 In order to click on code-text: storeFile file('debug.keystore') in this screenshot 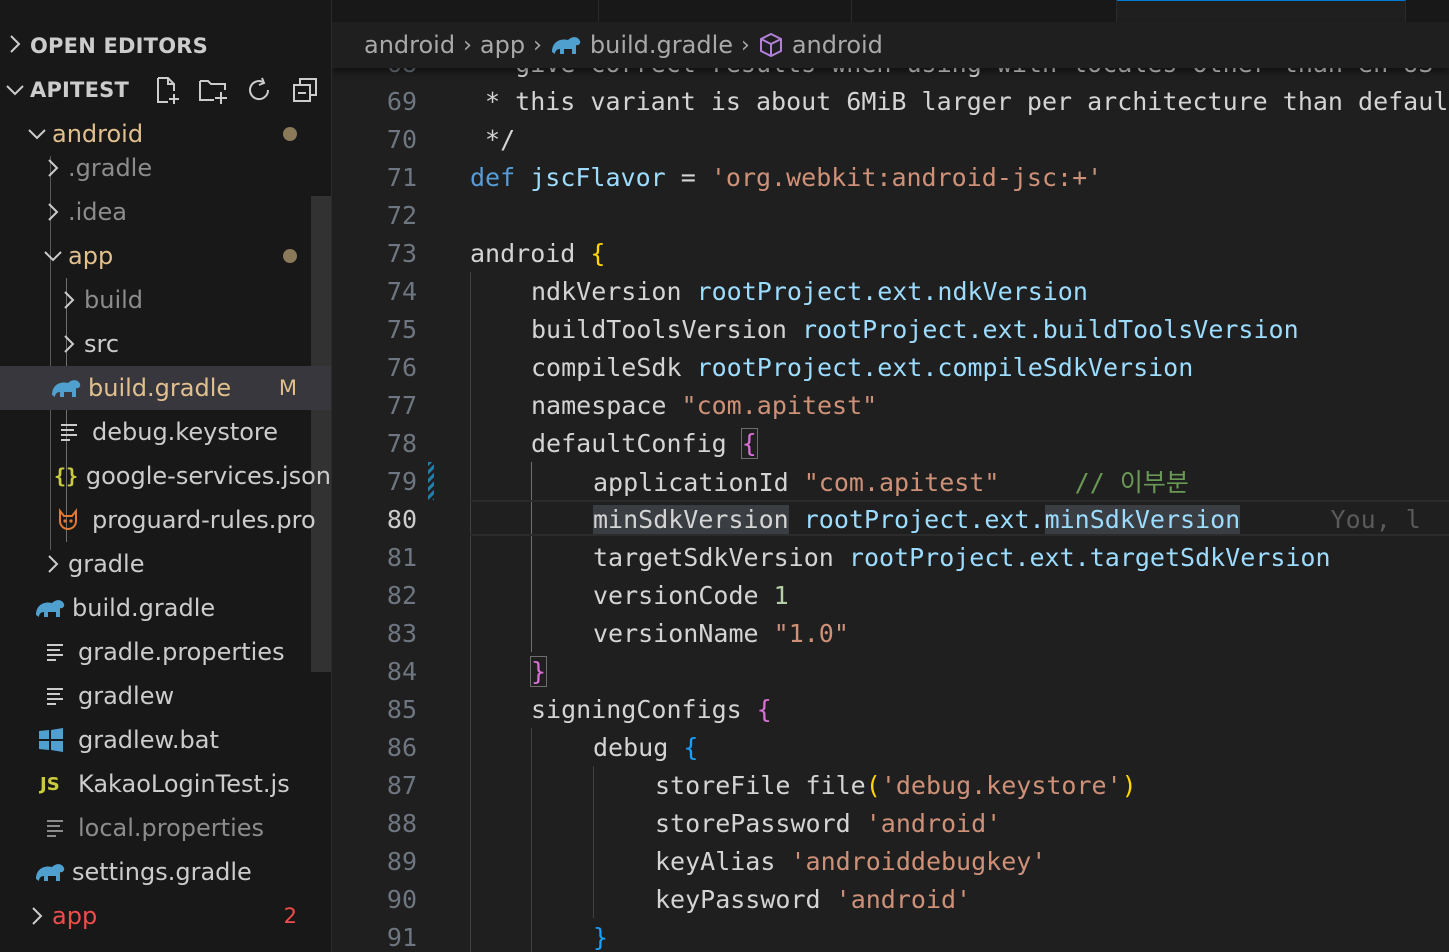, I will do `click(896, 785)`.